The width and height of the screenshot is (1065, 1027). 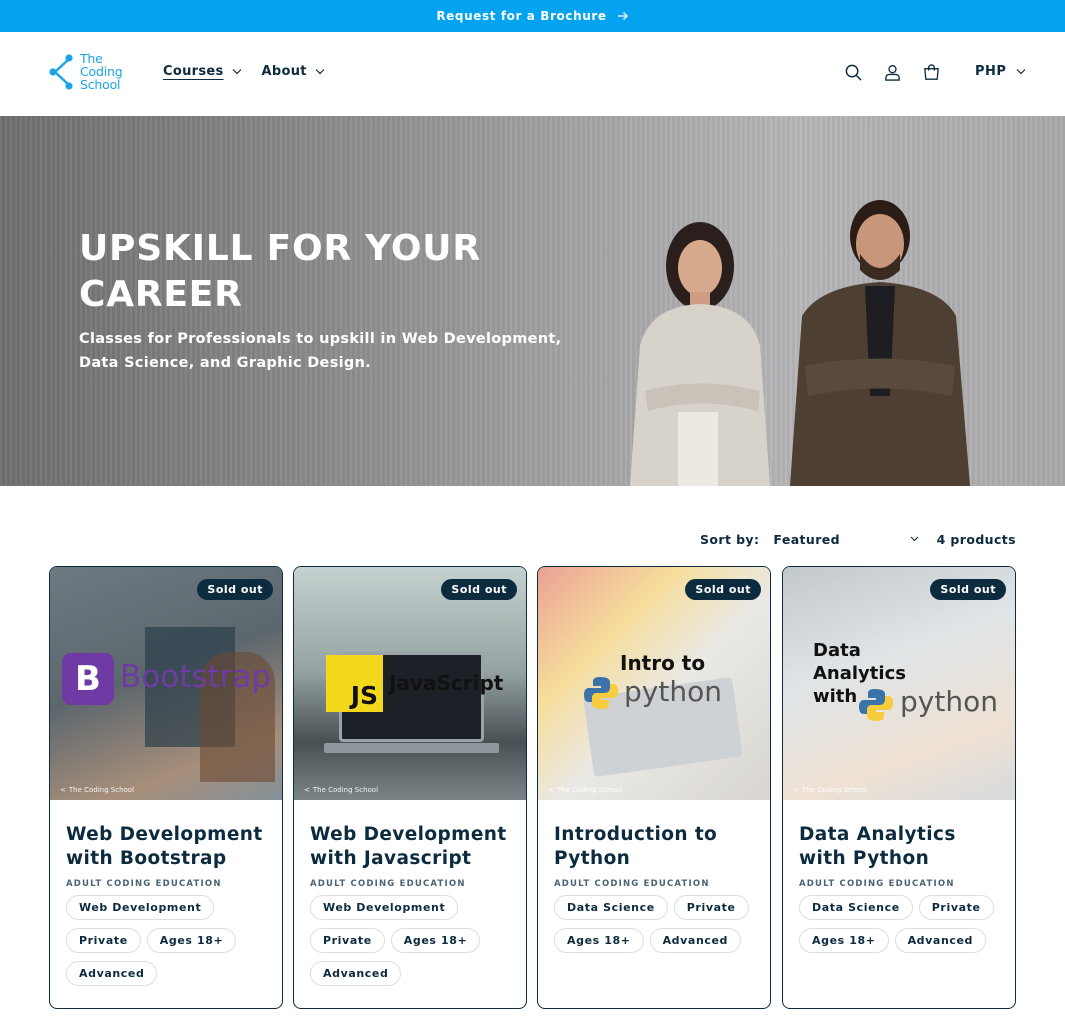 I want to click on image-caption: Bootstrap, so click(x=196, y=677).